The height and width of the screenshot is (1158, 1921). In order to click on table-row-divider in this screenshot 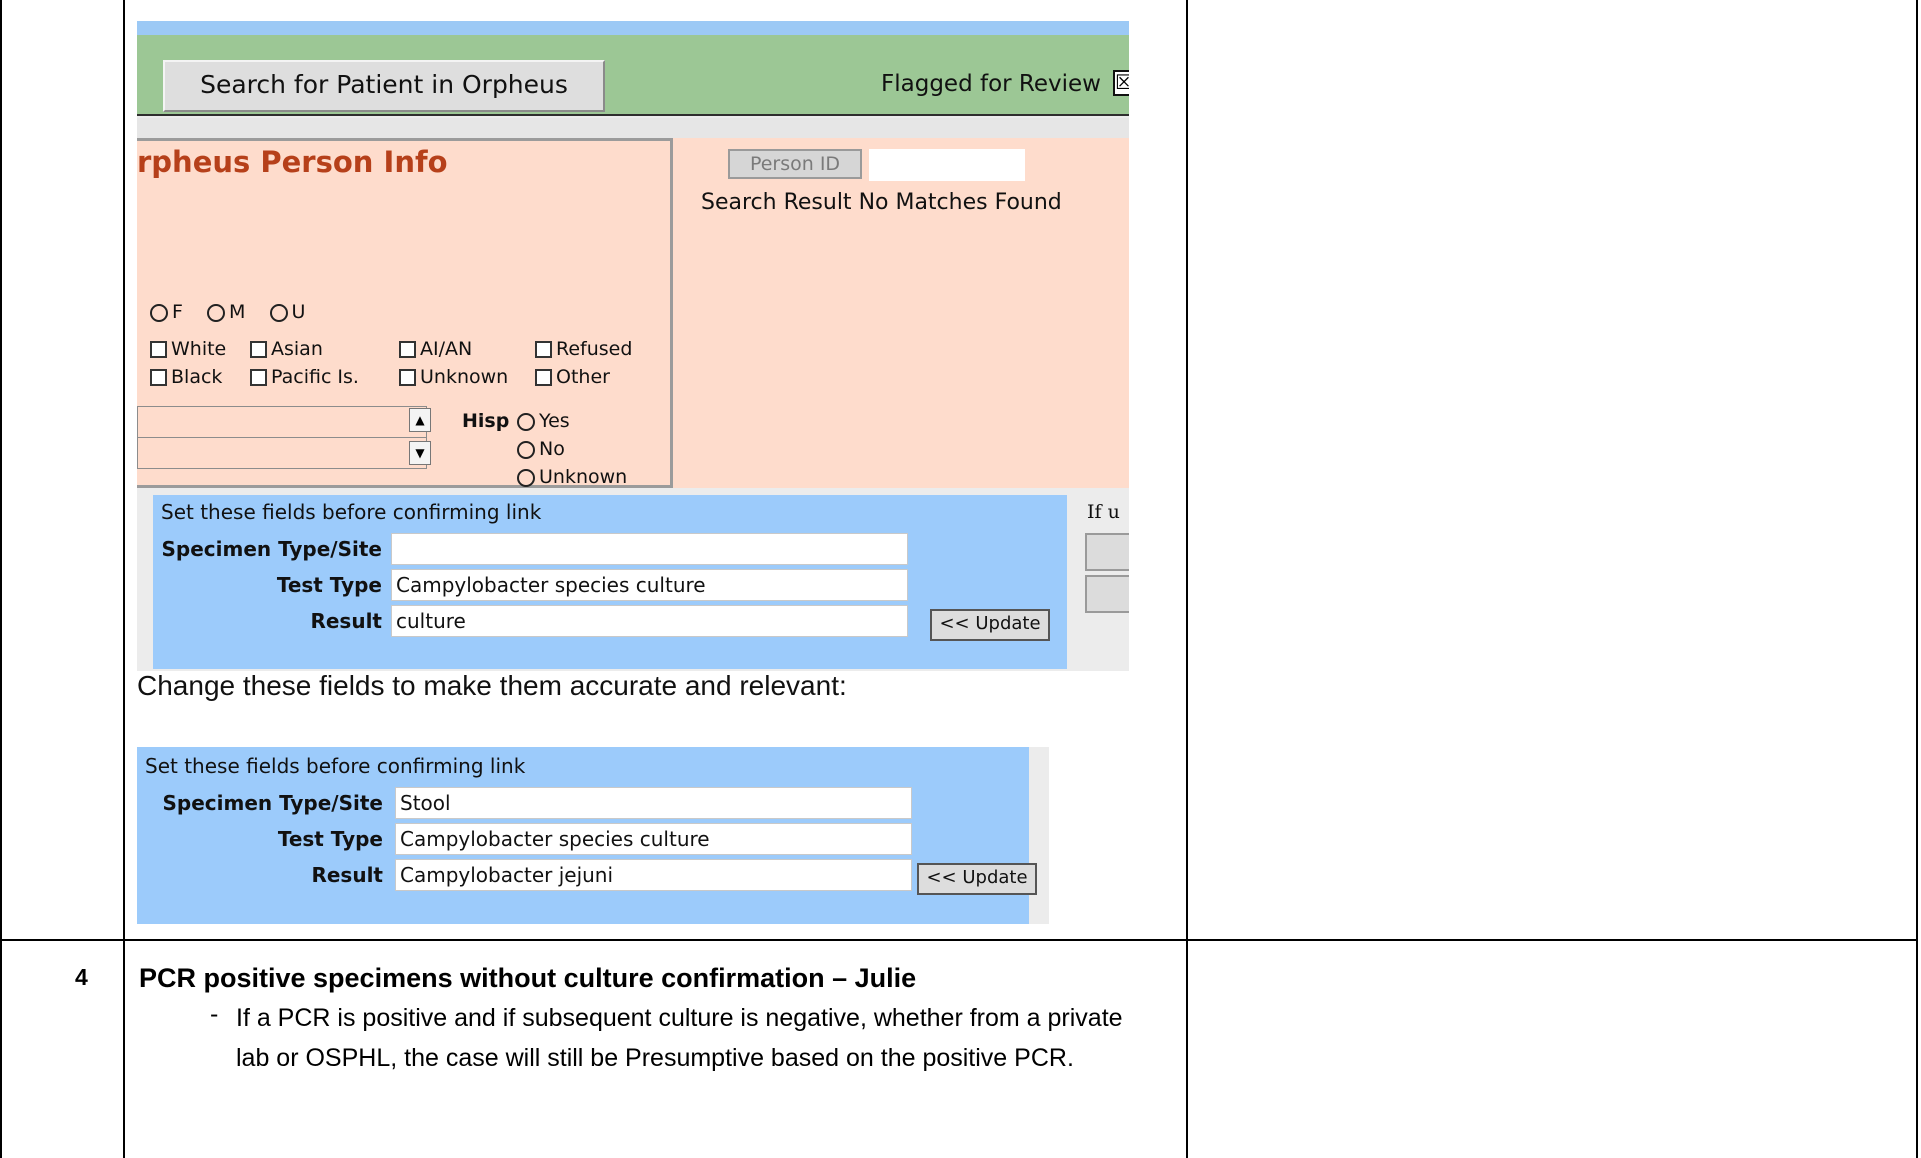, I will do `click(959, 940)`.